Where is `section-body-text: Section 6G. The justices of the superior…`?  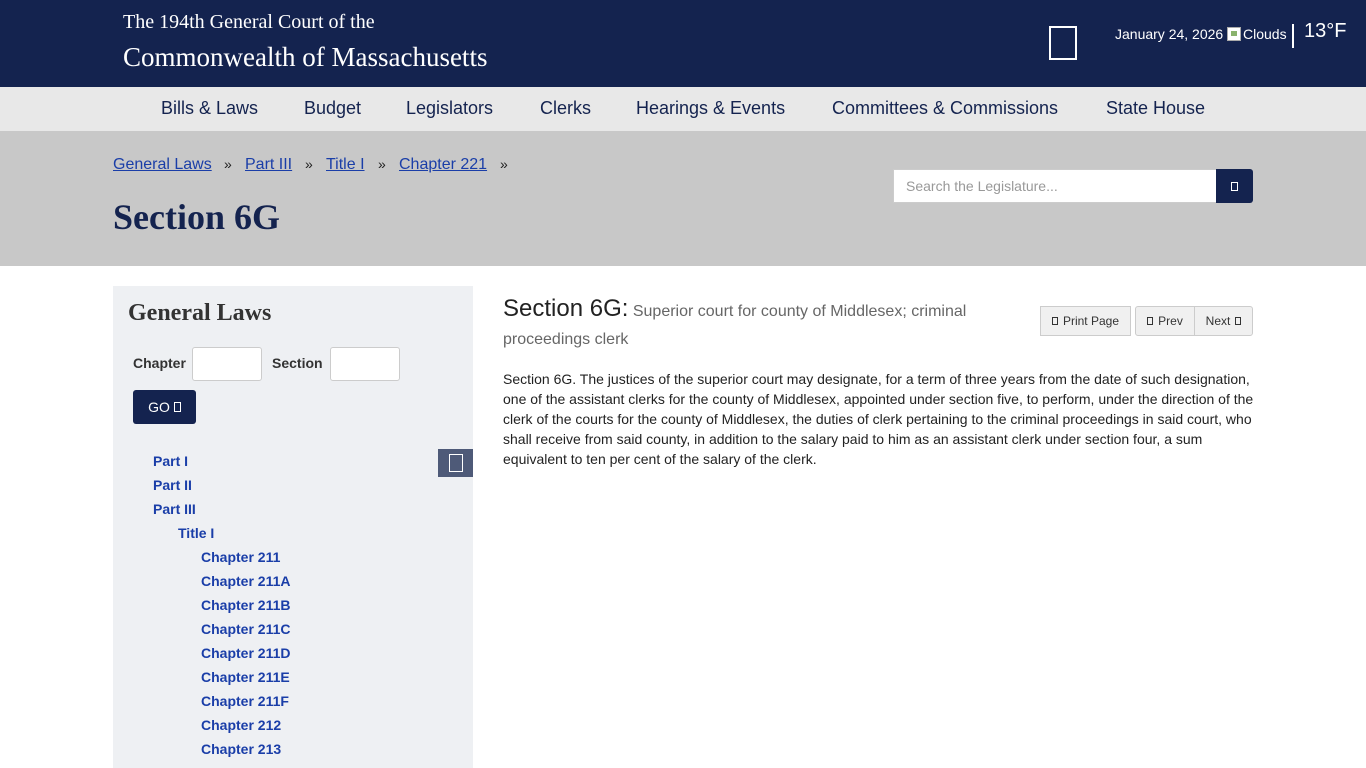 section-body-text: Section 6G. The justices of the superior… is located at coordinates (878, 419).